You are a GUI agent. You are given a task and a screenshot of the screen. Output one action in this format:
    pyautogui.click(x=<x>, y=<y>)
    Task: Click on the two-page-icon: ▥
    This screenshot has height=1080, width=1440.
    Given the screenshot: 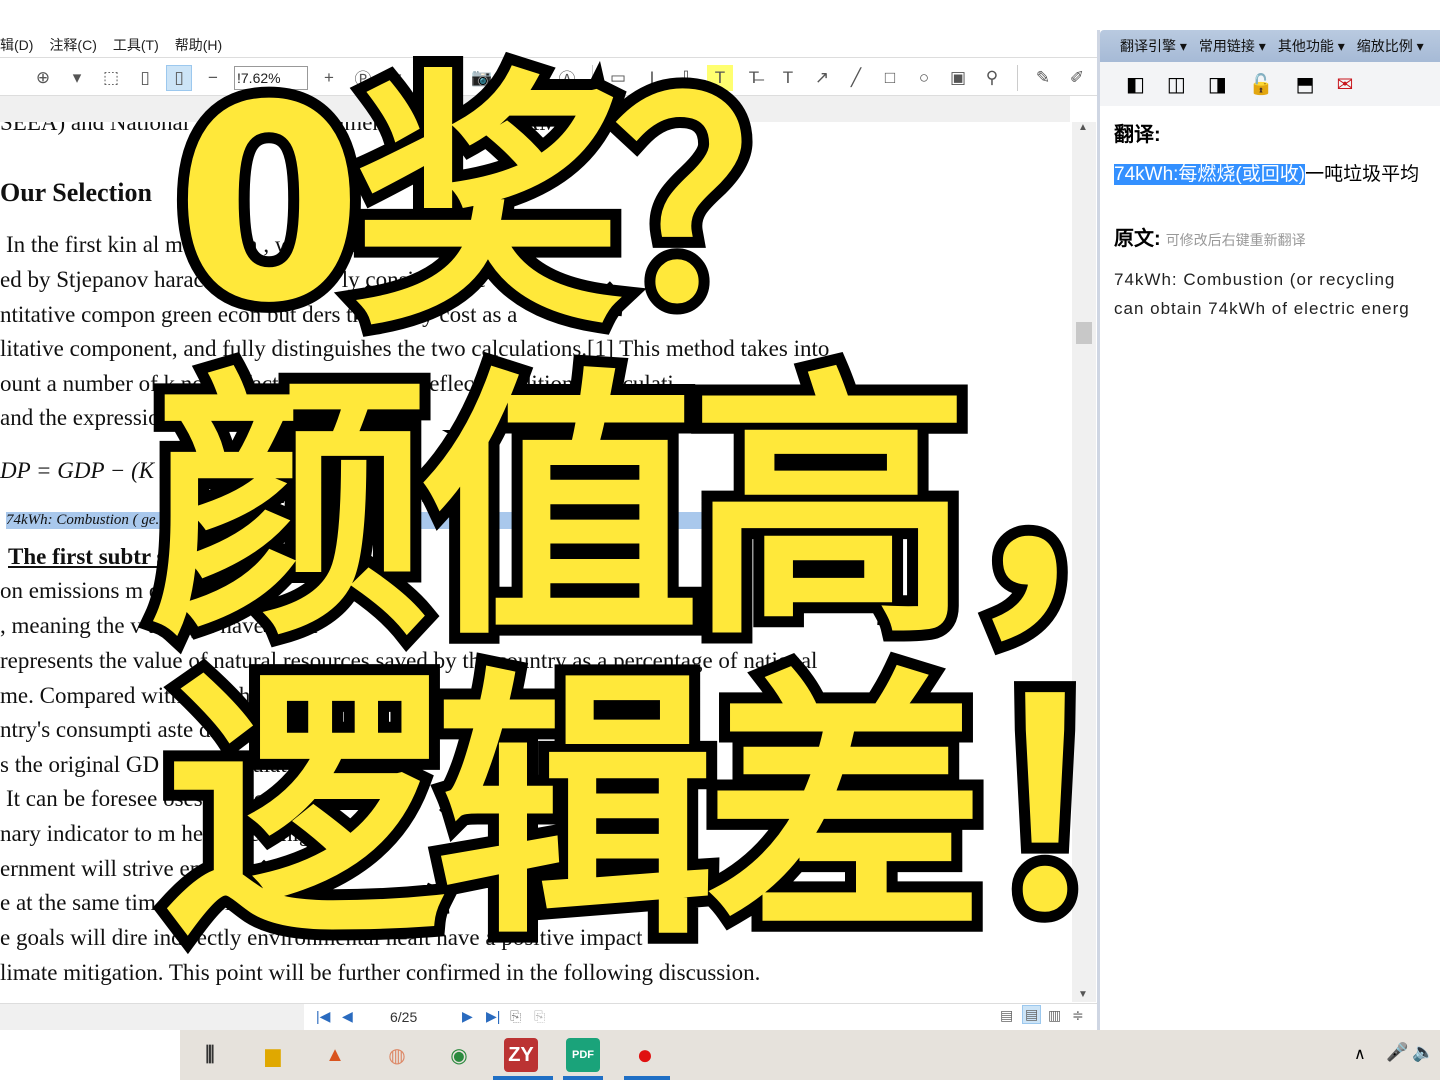 What is the action you would take?
    pyautogui.click(x=1054, y=1015)
    